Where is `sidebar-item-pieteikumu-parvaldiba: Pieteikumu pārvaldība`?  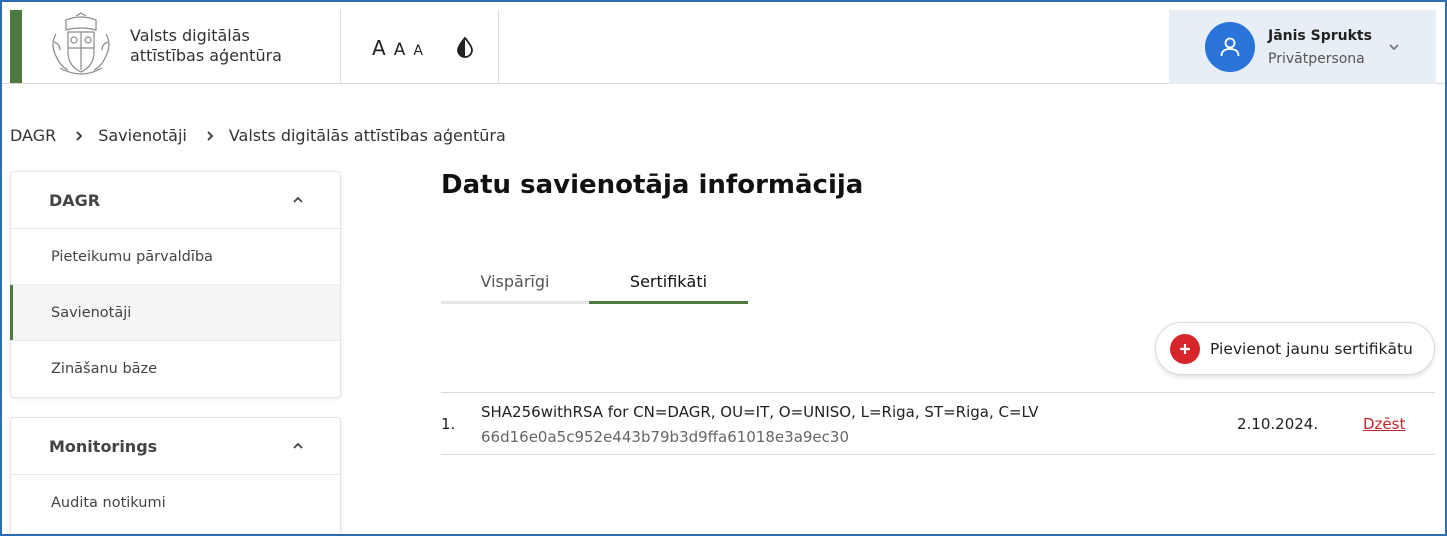 sidebar-item-pieteikumu-parvaldiba: Pieteikumu pārvaldība is located at coordinates (175, 257).